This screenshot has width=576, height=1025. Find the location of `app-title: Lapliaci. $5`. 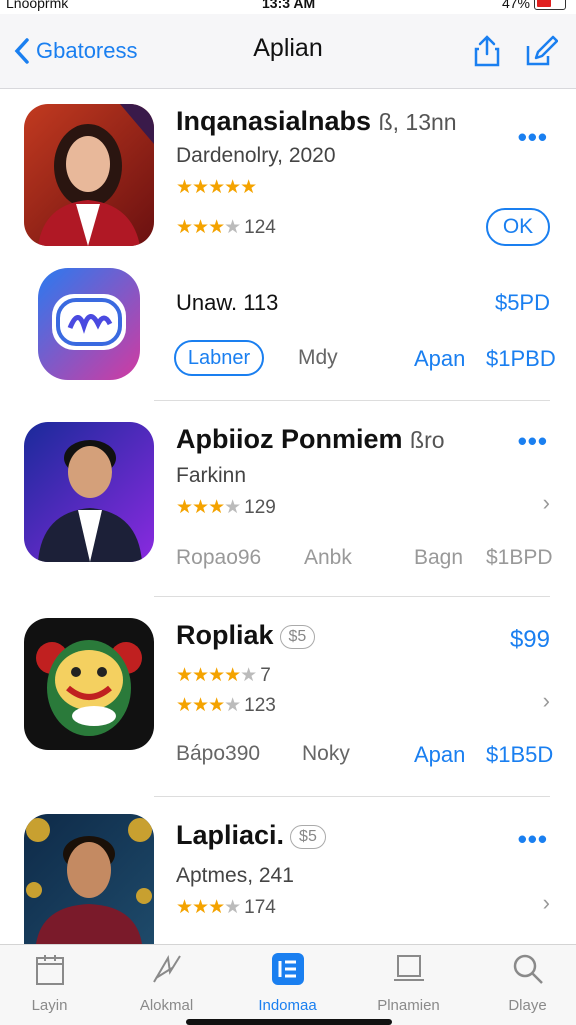

app-title: Lapliaci. $5 is located at coordinates (251, 835).